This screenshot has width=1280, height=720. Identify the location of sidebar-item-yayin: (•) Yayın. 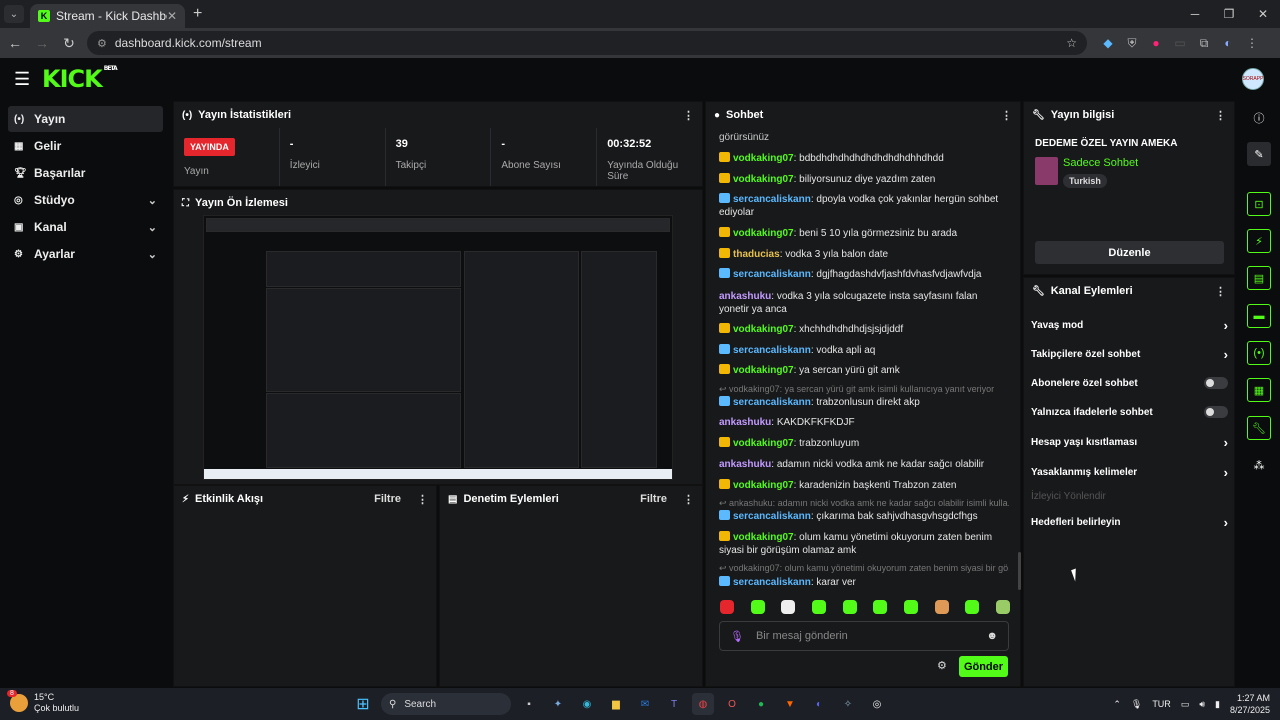
(85, 119).